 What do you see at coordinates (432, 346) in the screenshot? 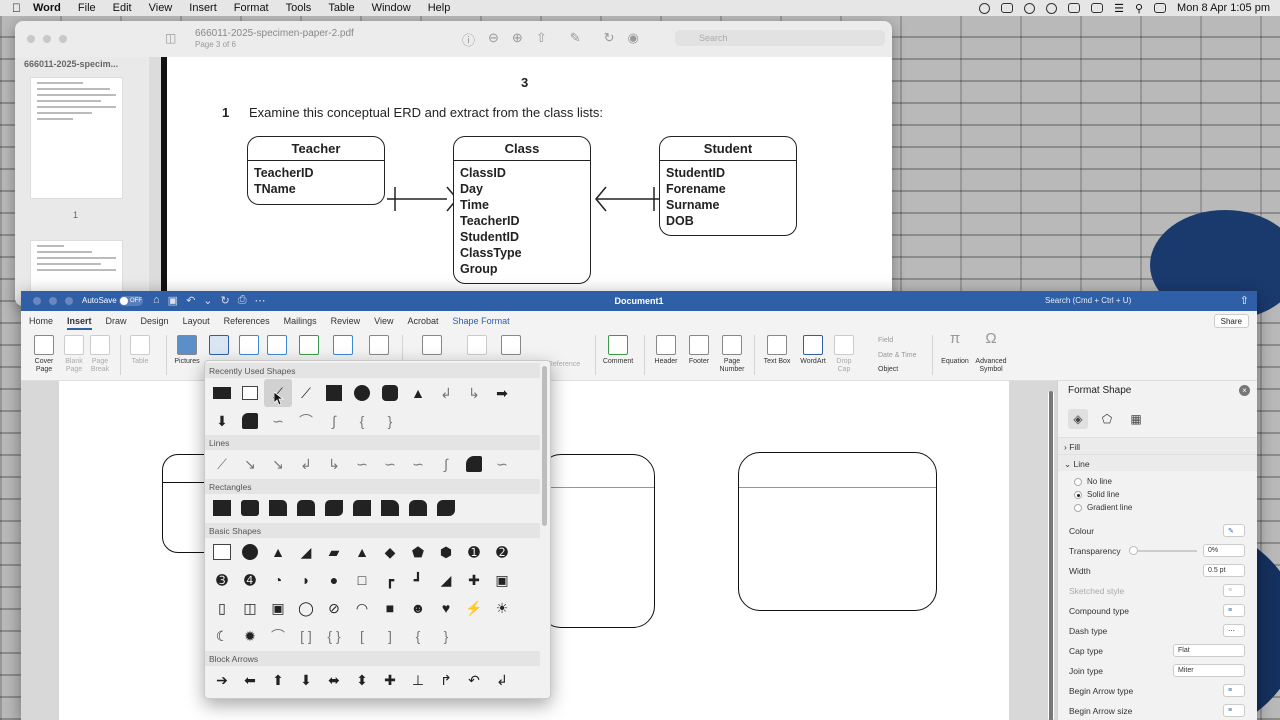
I see `link-button` at bounding box center [432, 346].